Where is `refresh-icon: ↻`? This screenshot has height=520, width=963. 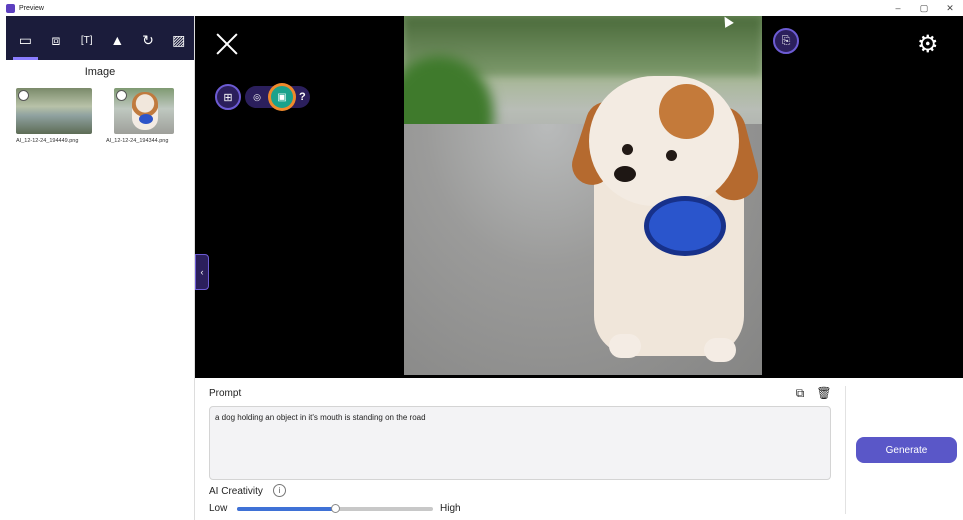 refresh-icon: ↻ is located at coordinates (148, 39).